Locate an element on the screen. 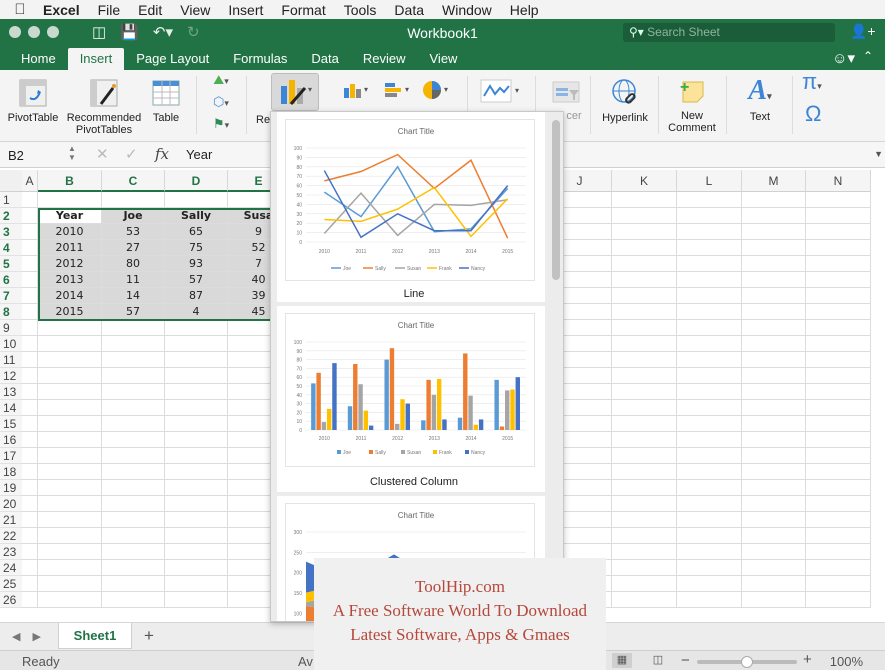  tab-data: Data is located at coordinates (324, 59).